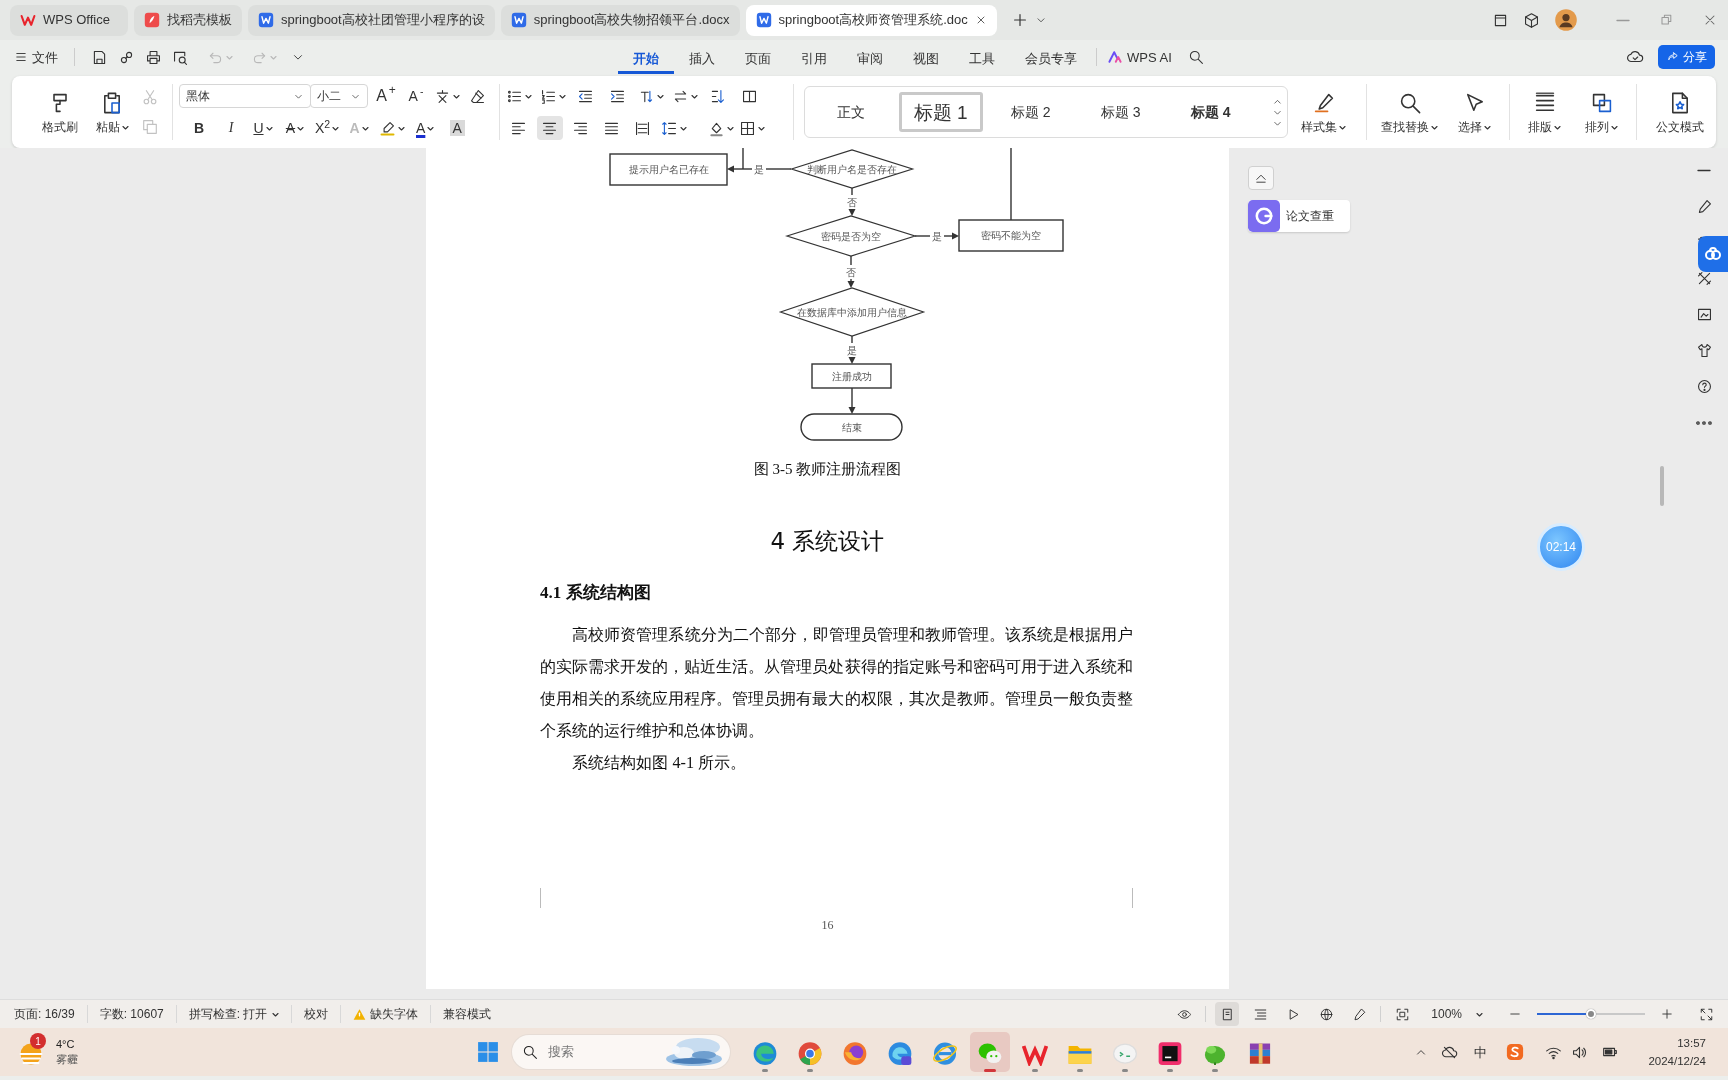 This screenshot has width=1728, height=1080. What do you see at coordinates (827, 925) in the screenshot?
I see `page-number: 16` at bounding box center [827, 925].